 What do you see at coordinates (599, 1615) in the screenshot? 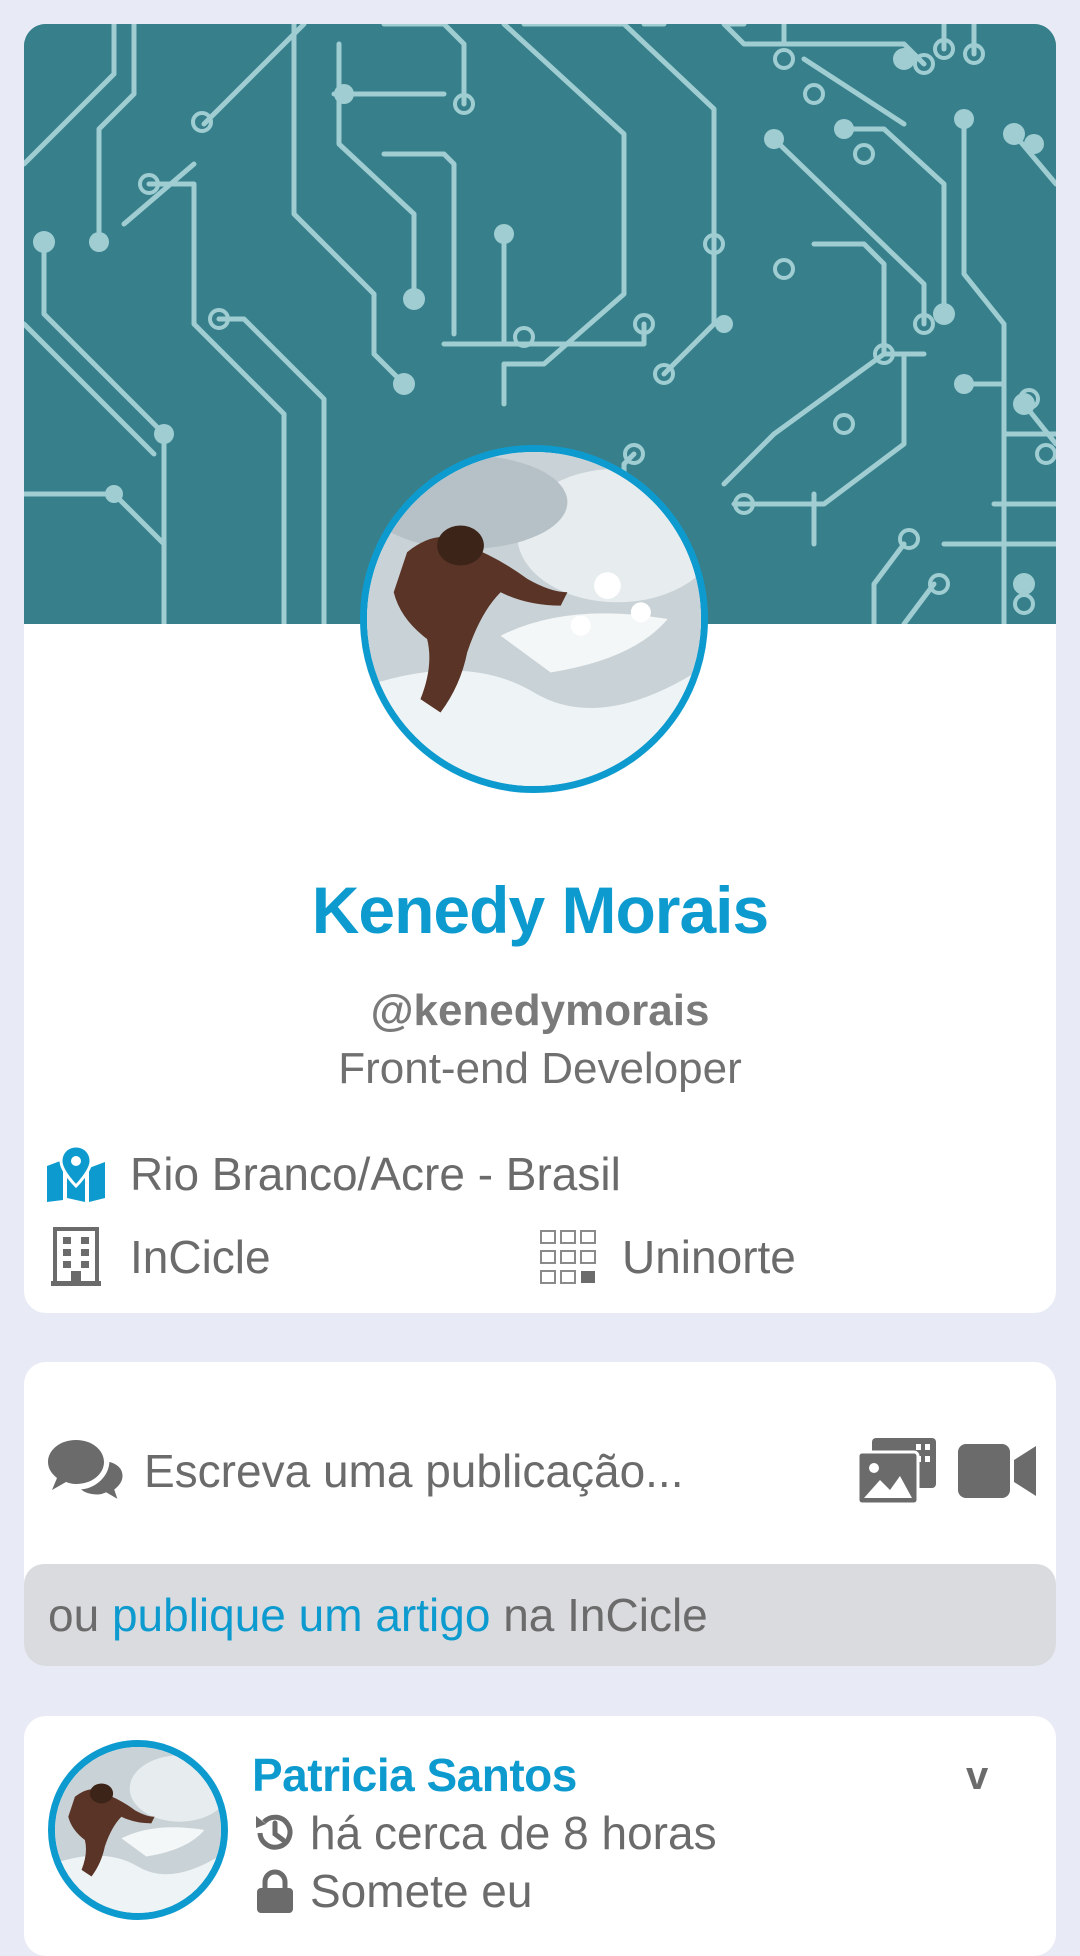
I see `article-suffix: na InCicle` at bounding box center [599, 1615].